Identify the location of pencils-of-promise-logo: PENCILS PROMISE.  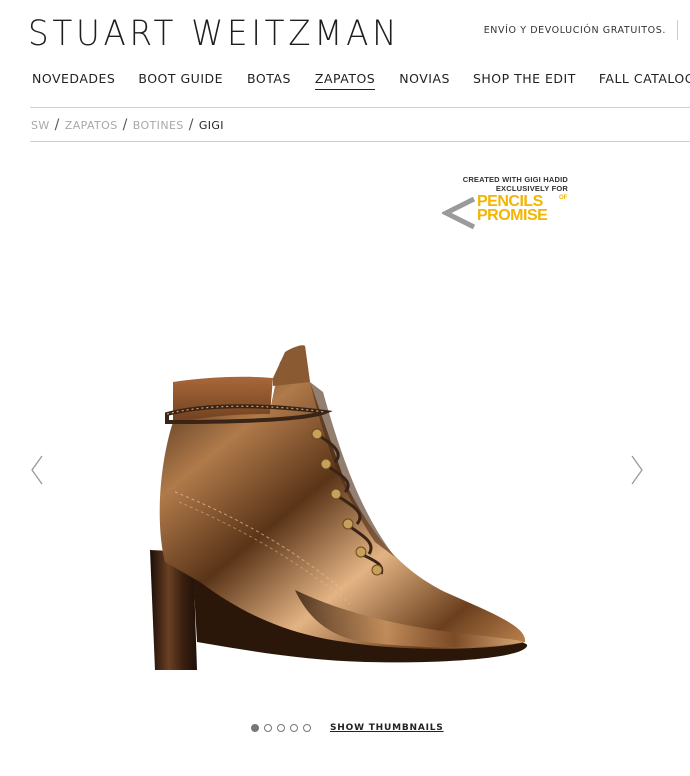
(512, 209).